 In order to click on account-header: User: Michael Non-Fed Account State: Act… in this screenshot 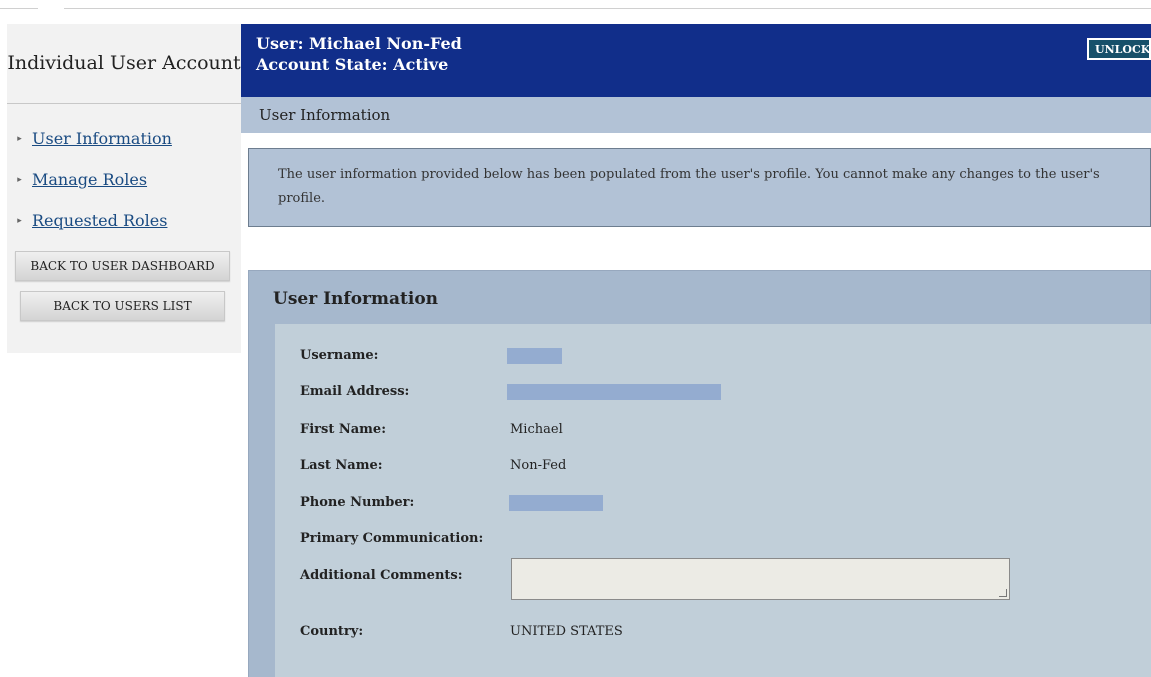, I will do `click(696, 60)`.